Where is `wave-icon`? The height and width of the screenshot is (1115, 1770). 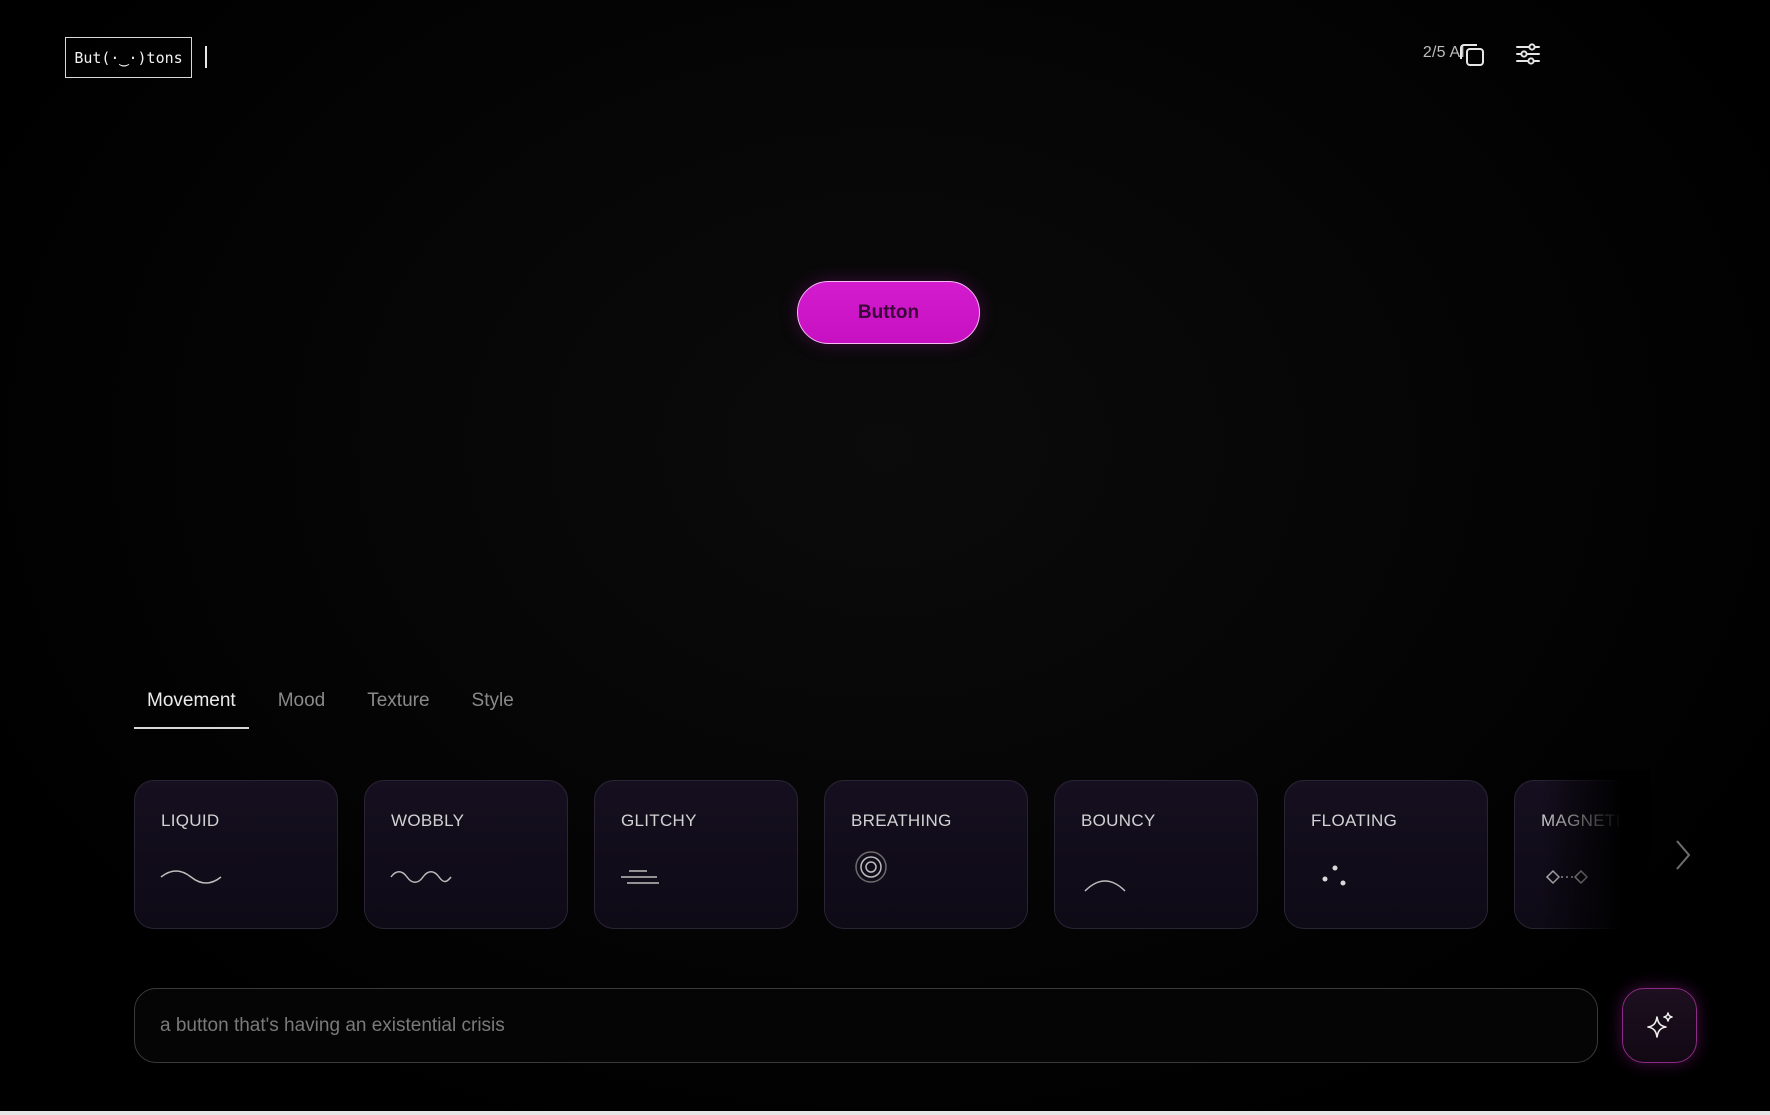 wave-icon is located at coordinates (191, 877).